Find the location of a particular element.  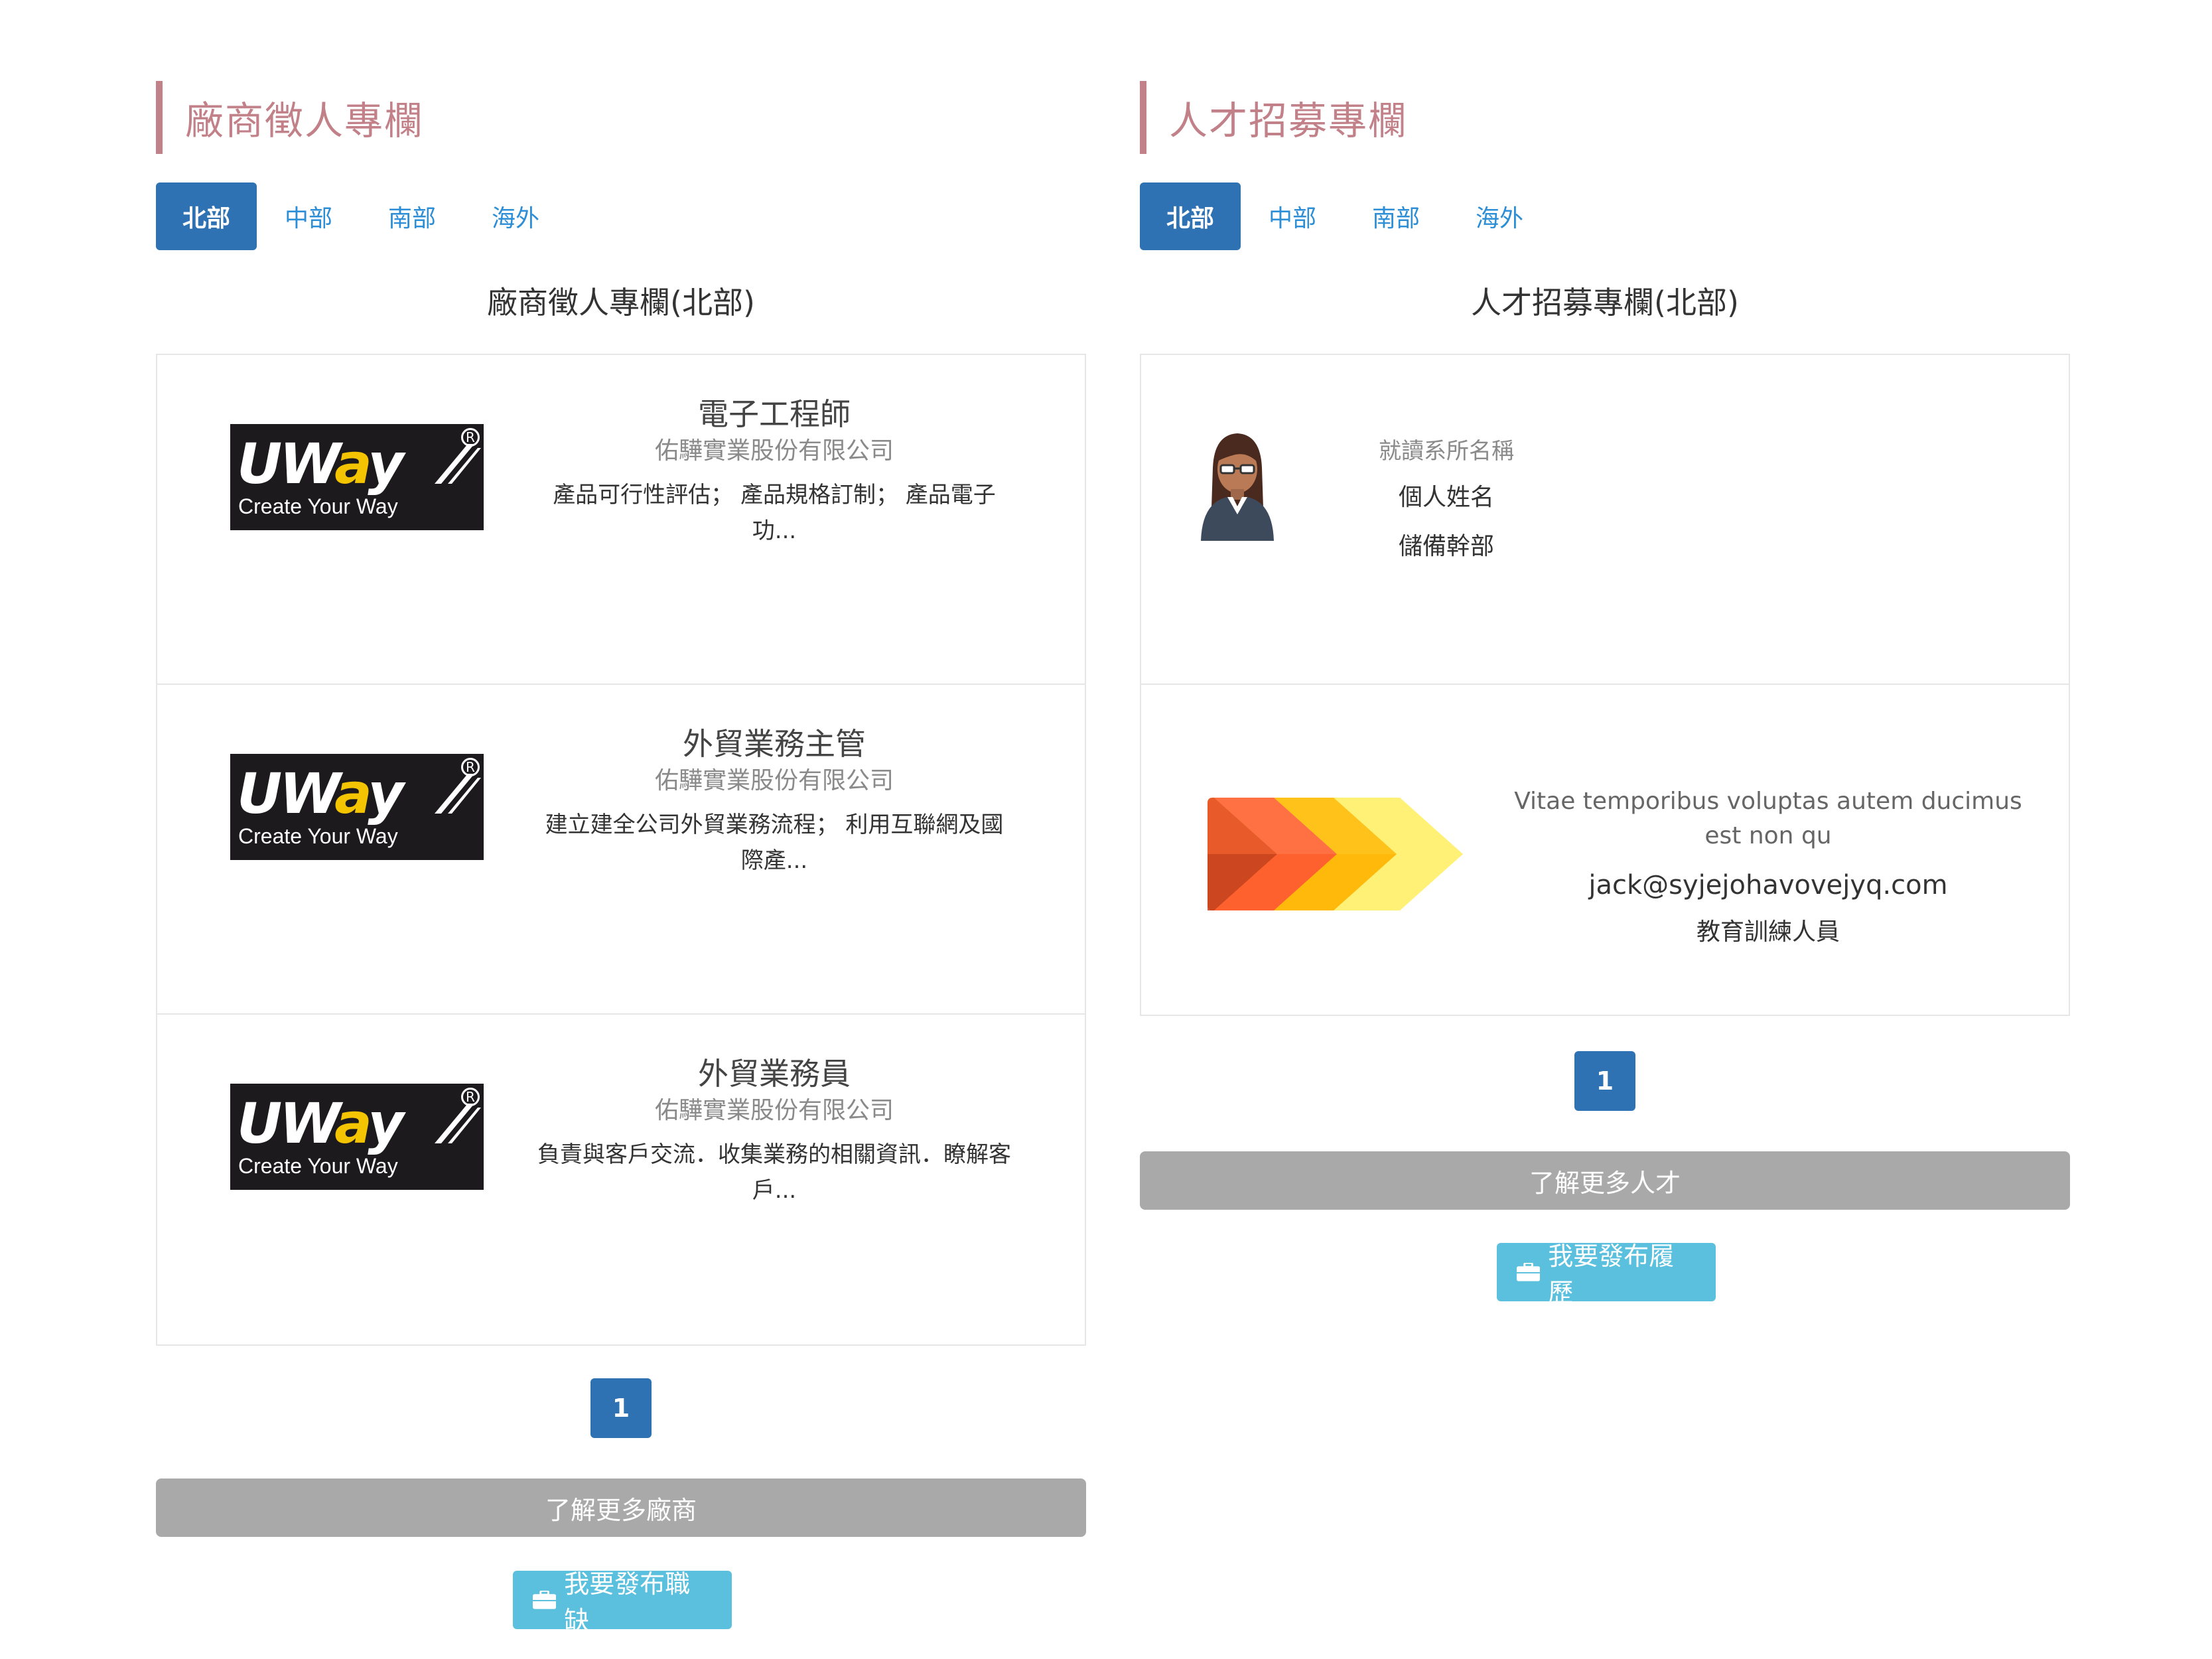

talent-role: 儲備幹部 is located at coordinates (1446, 546).